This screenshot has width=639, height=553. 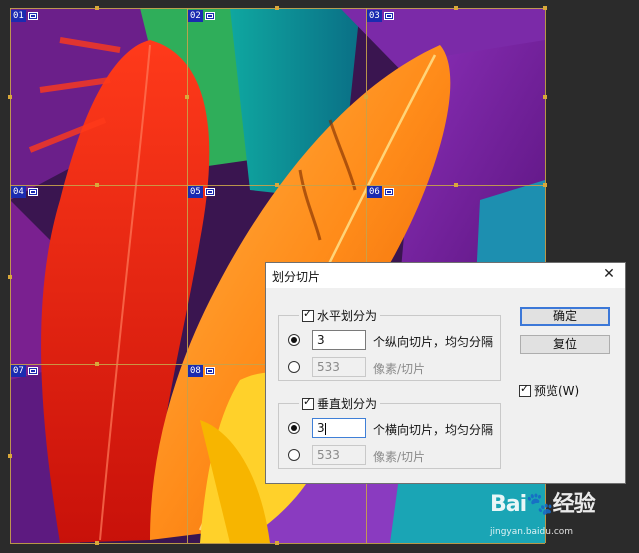 I want to click on vertical-count-label: 个横向切片，均匀分隔, so click(x=433, y=430).